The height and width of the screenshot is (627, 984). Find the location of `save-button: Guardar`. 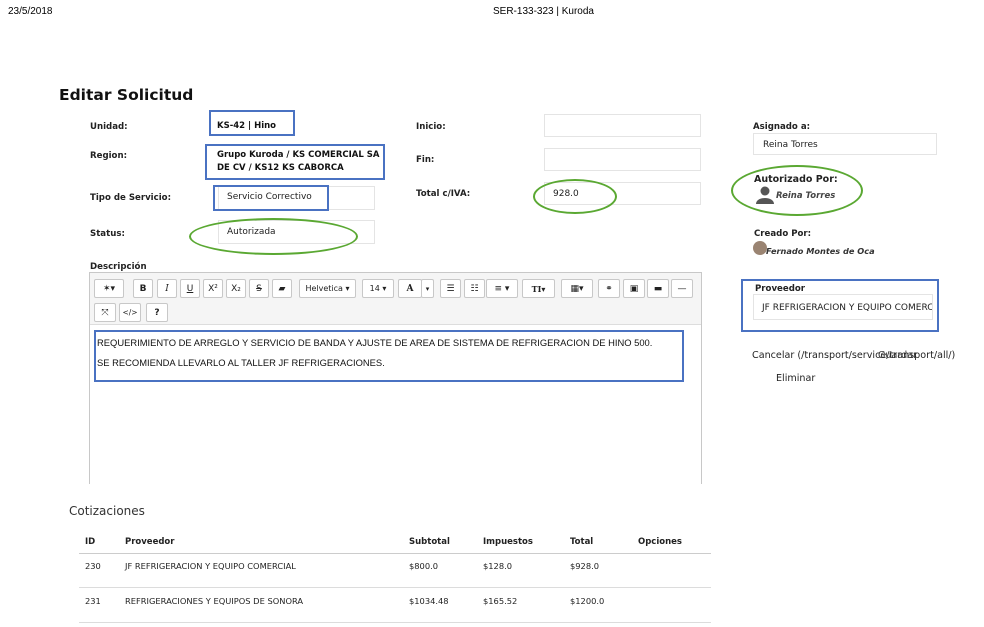

save-button: Guardar is located at coordinates (897, 355).